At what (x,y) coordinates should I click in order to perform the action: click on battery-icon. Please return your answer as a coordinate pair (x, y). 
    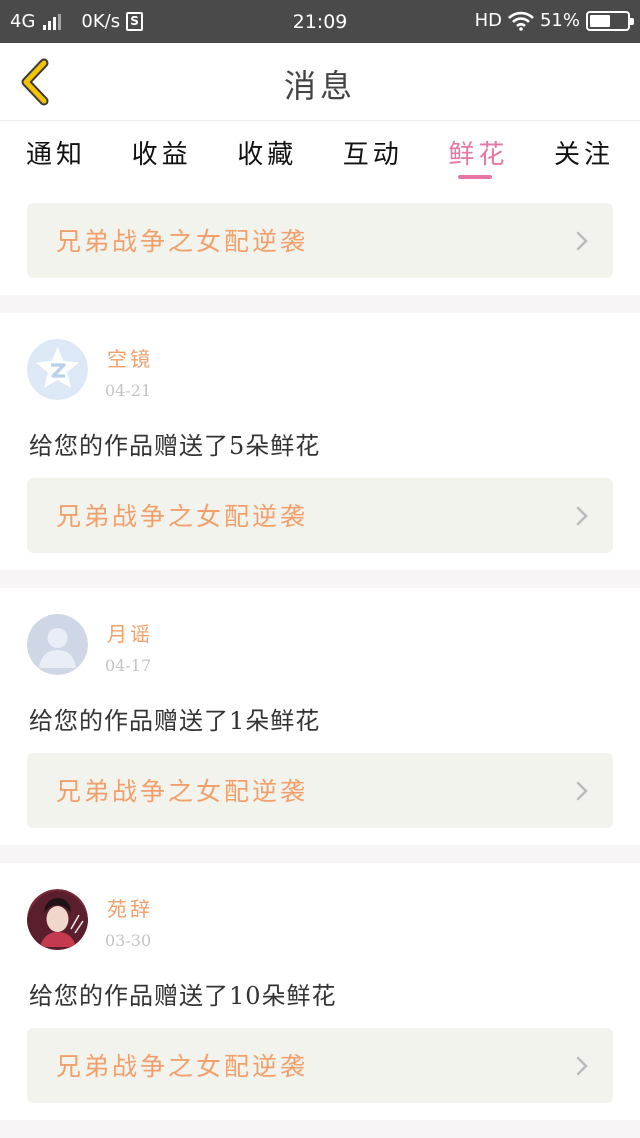
    Looking at the image, I should click on (610, 20).